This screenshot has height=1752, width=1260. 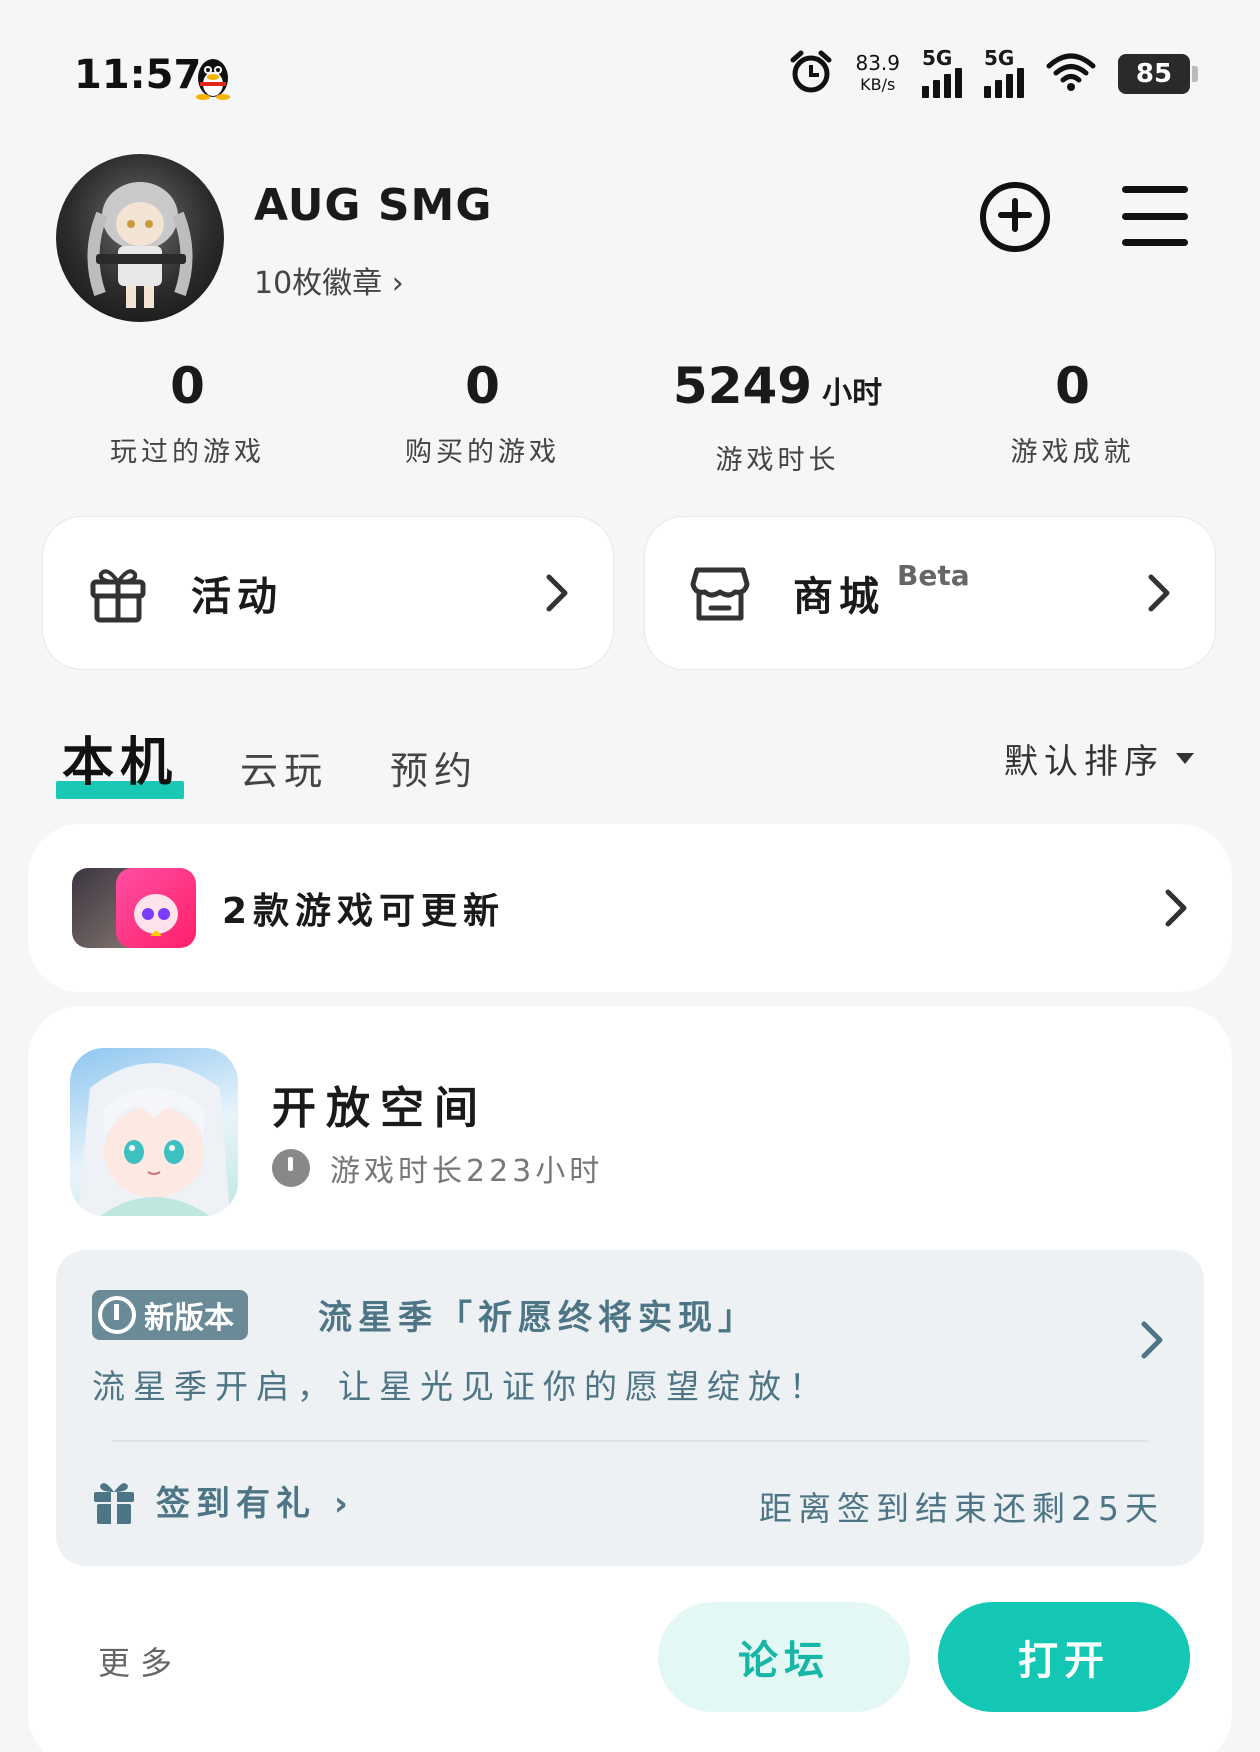 I want to click on new-version-badge: 新版本, so click(x=170, y=1315).